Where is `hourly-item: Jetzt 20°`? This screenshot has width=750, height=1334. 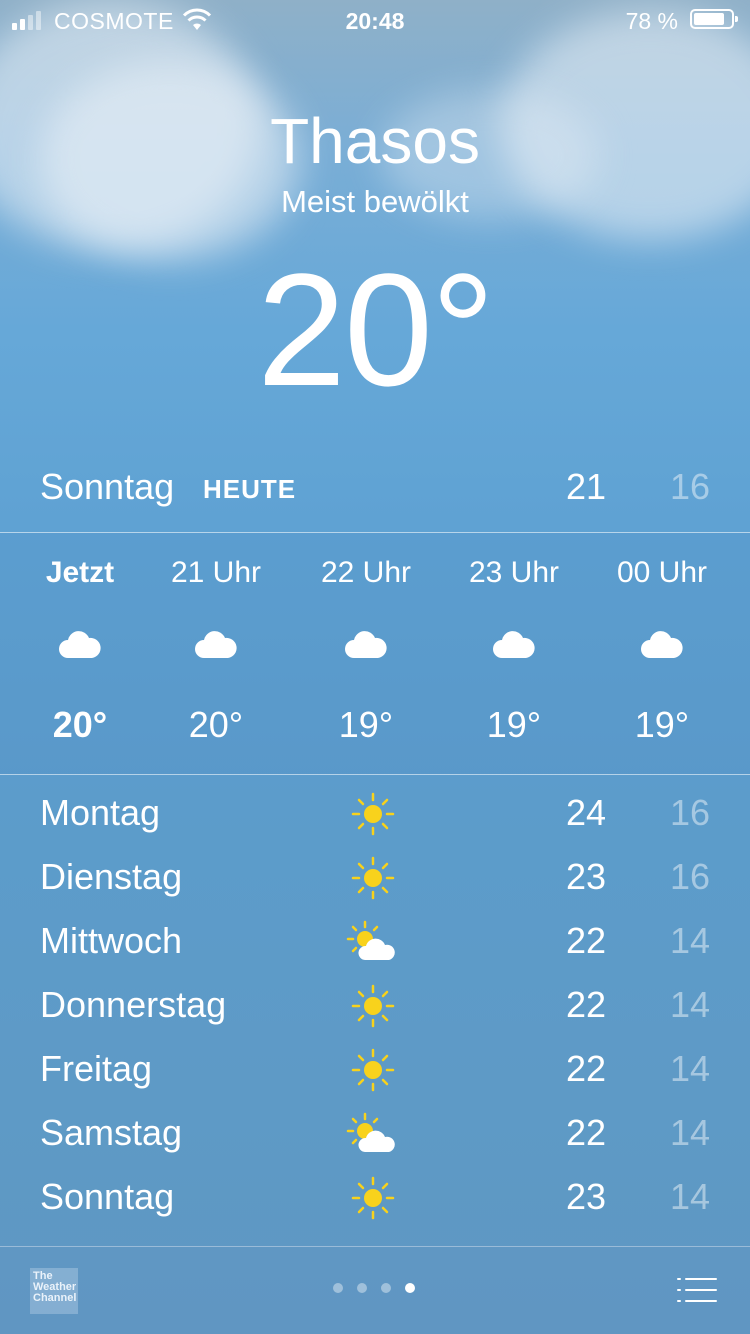
hourly-item: Jetzt 20° is located at coordinates (80, 650).